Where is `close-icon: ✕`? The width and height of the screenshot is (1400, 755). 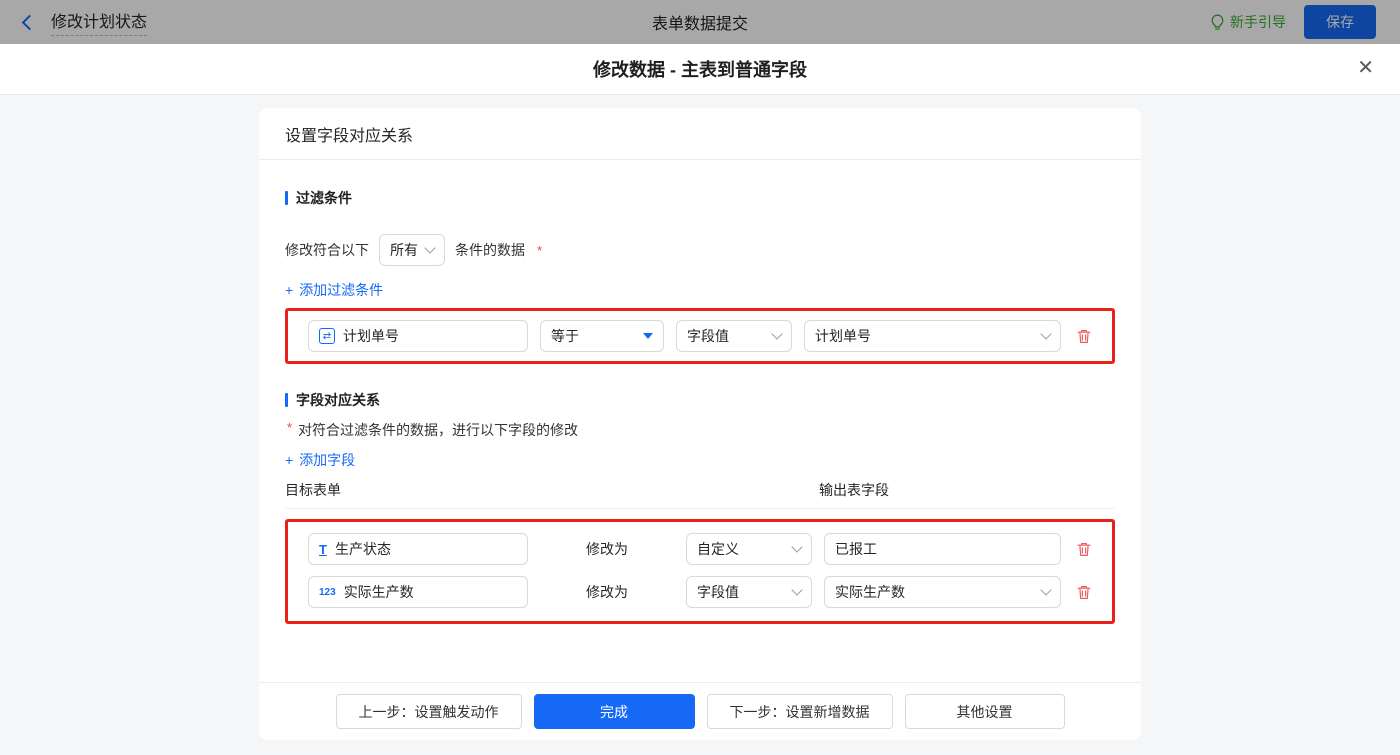
close-icon: ✕ is located at coordinates (1365, 68).